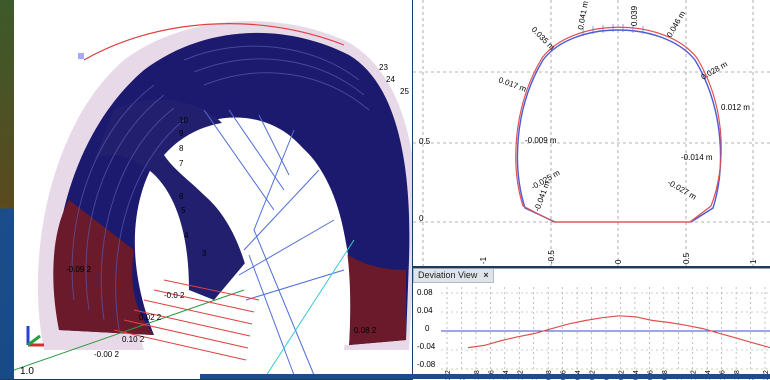 The image size is (770, 380). I want to click on ring-label: 25, so click(404, 91).